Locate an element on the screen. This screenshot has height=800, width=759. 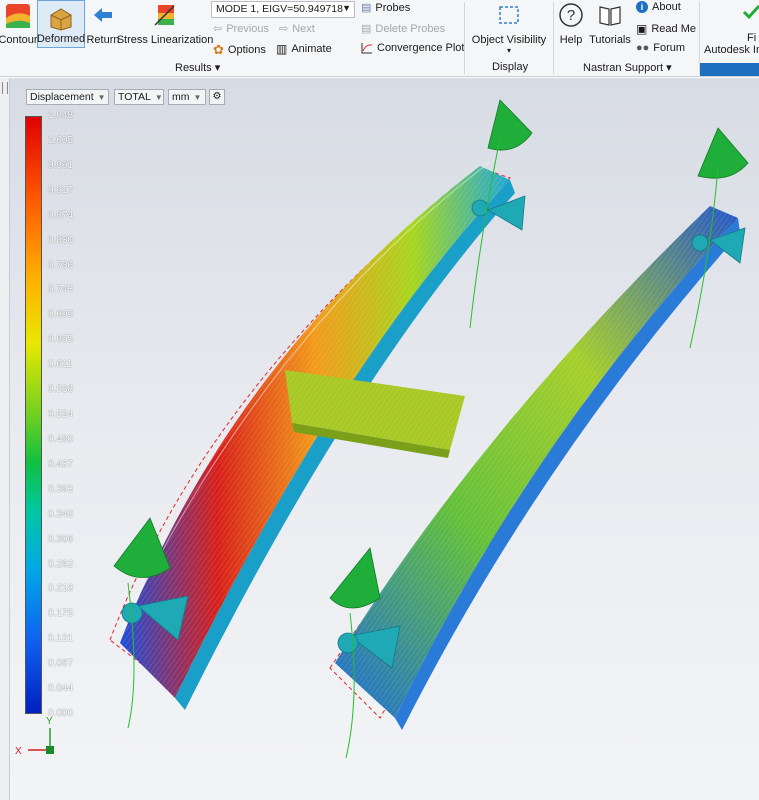
next-button: ⇨ Next is located at coordinates (297, 29).